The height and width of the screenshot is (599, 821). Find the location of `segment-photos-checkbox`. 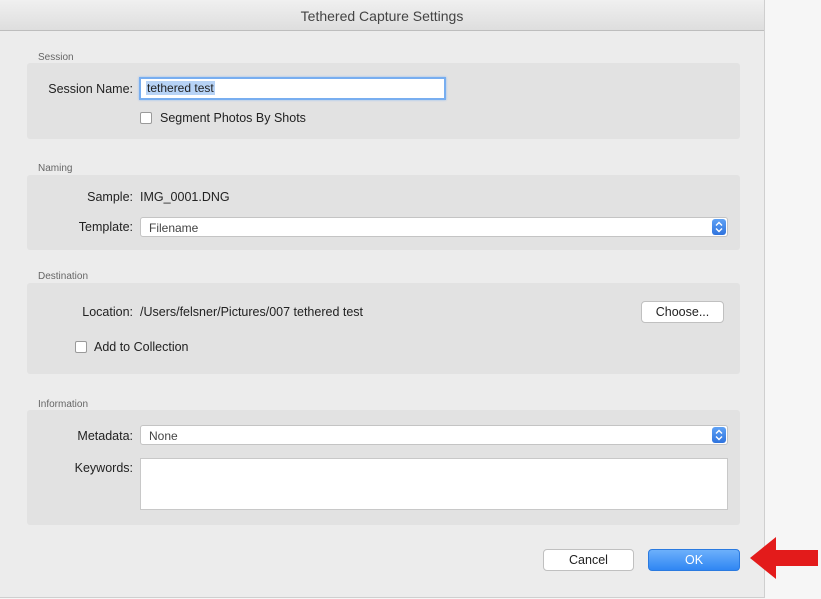

segment-photos-checkbox is located at coordinates (146, 118).